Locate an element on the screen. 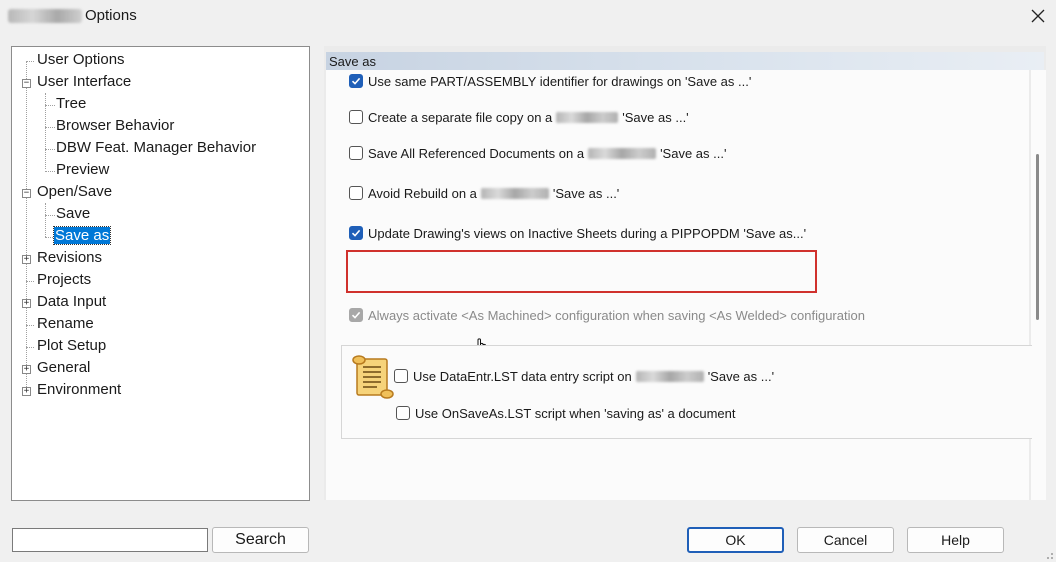 The width and height of the screenshot is (1056, 562). tree-item-save: Save is located at coordinates (73, 214).